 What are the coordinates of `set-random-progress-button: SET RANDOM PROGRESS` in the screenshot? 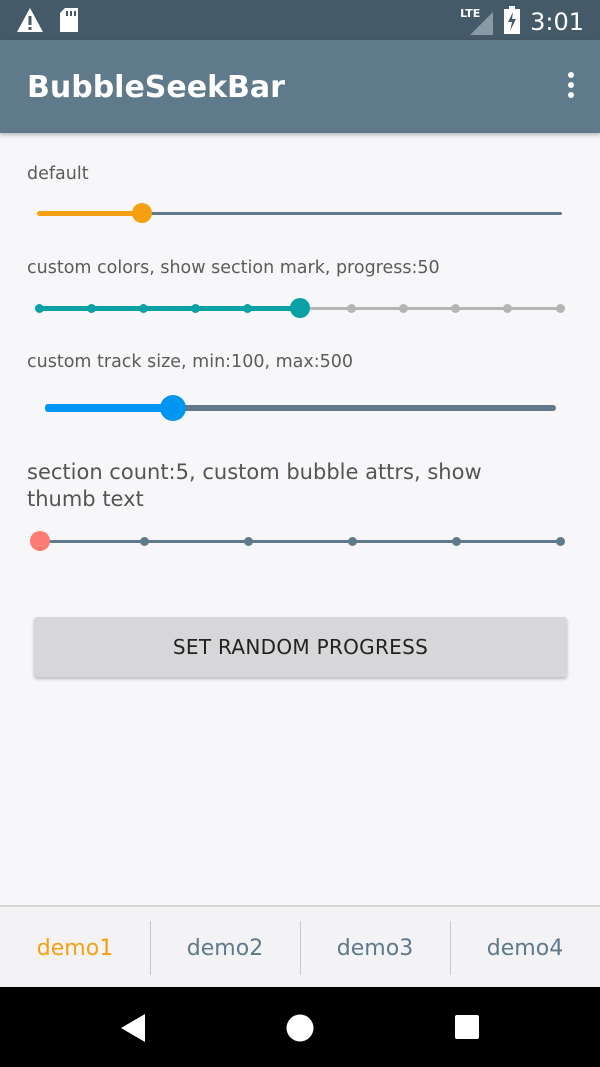 It's located at (300, 647).